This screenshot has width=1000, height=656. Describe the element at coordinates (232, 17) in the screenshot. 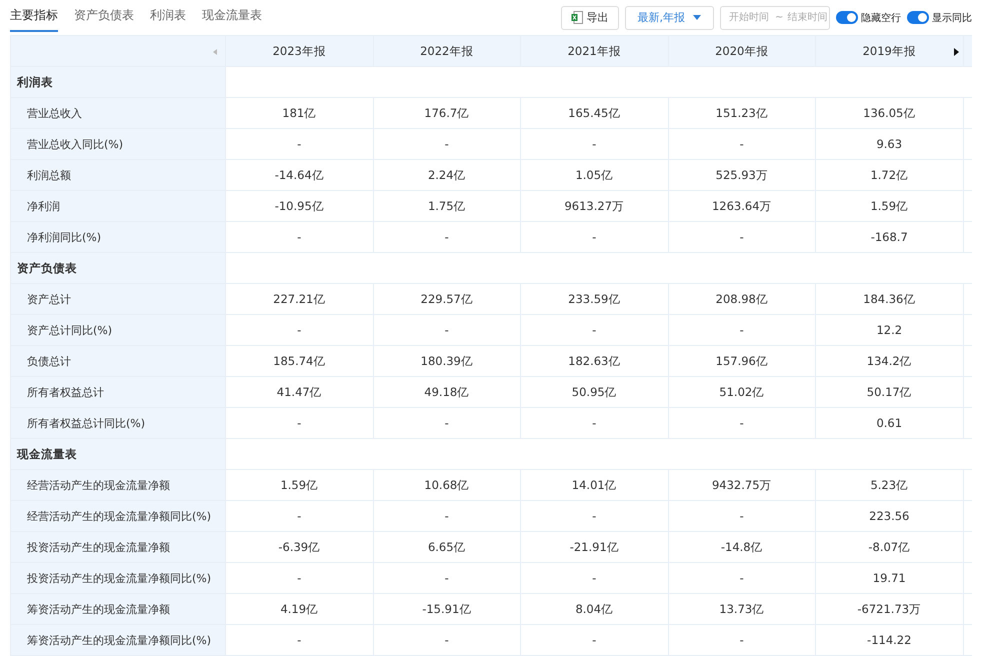

I see `tab: 现金流量表` at that location.